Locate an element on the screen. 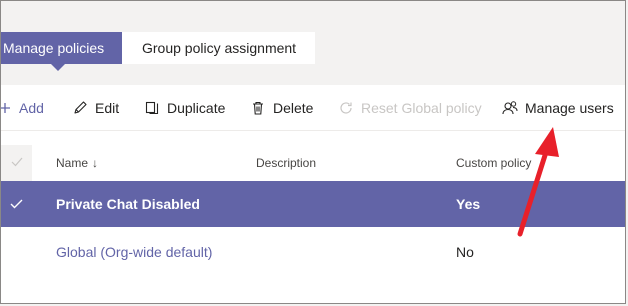 The image size is (628, 306). copy-icon is located at coordinates (152, 108).